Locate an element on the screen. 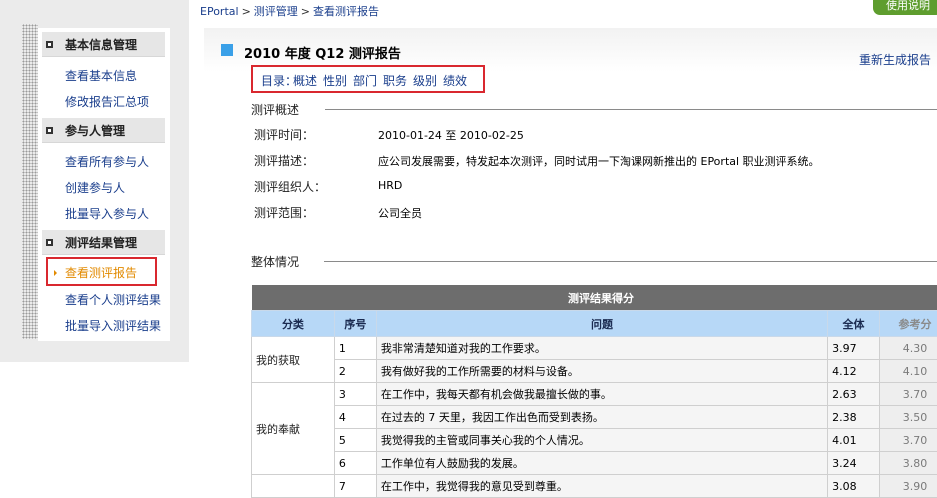 The width and height of the screenshot is (937, 498). field-value-organizer: HRD is located at coordinates (390, 185).